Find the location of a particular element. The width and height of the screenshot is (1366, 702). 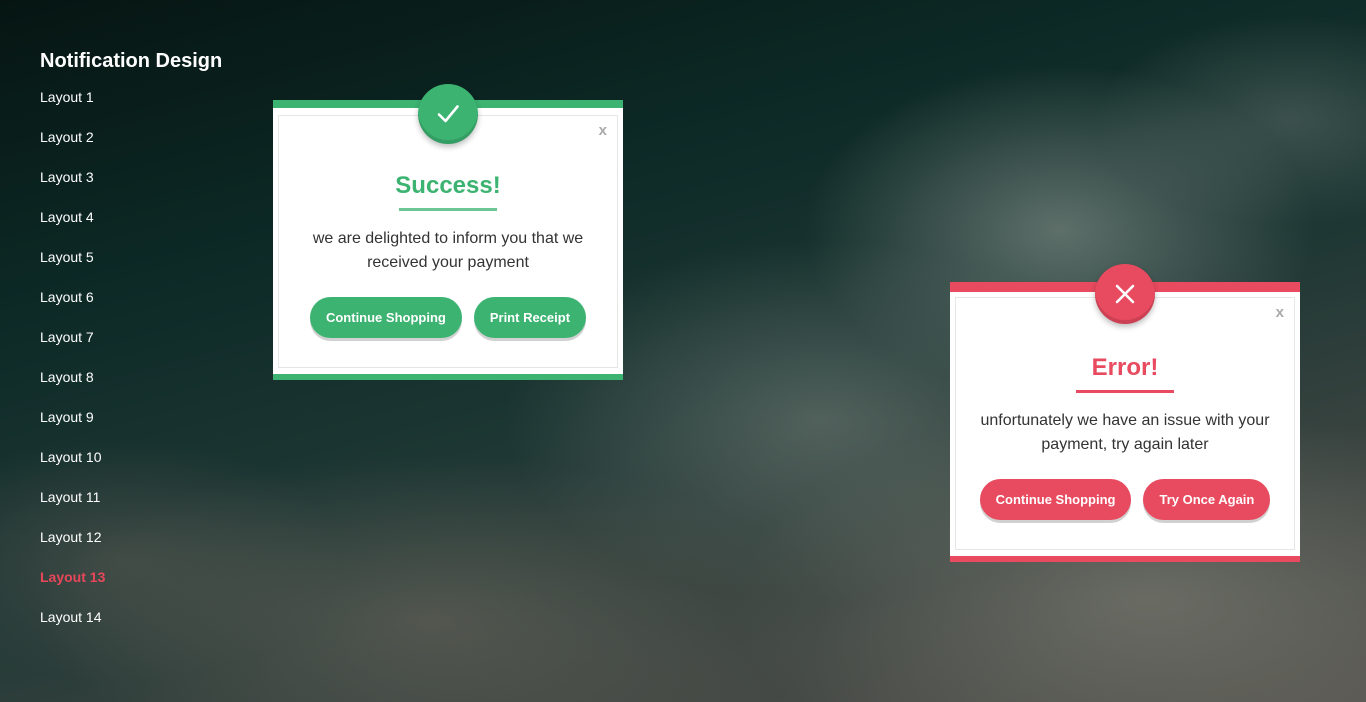

try-once-again-button: Try Once Again is located at coordinates (1207, 499).